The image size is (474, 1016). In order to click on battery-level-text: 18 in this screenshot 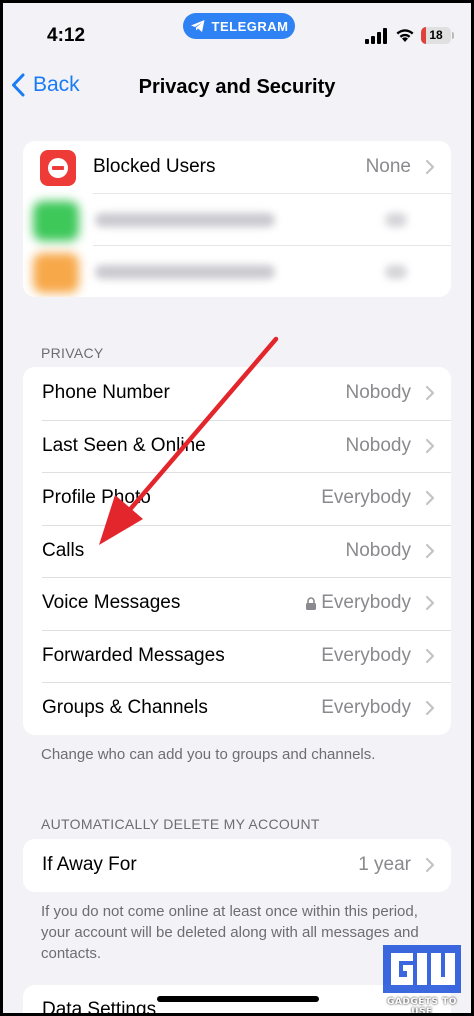, I will do `click(436, 35)`.